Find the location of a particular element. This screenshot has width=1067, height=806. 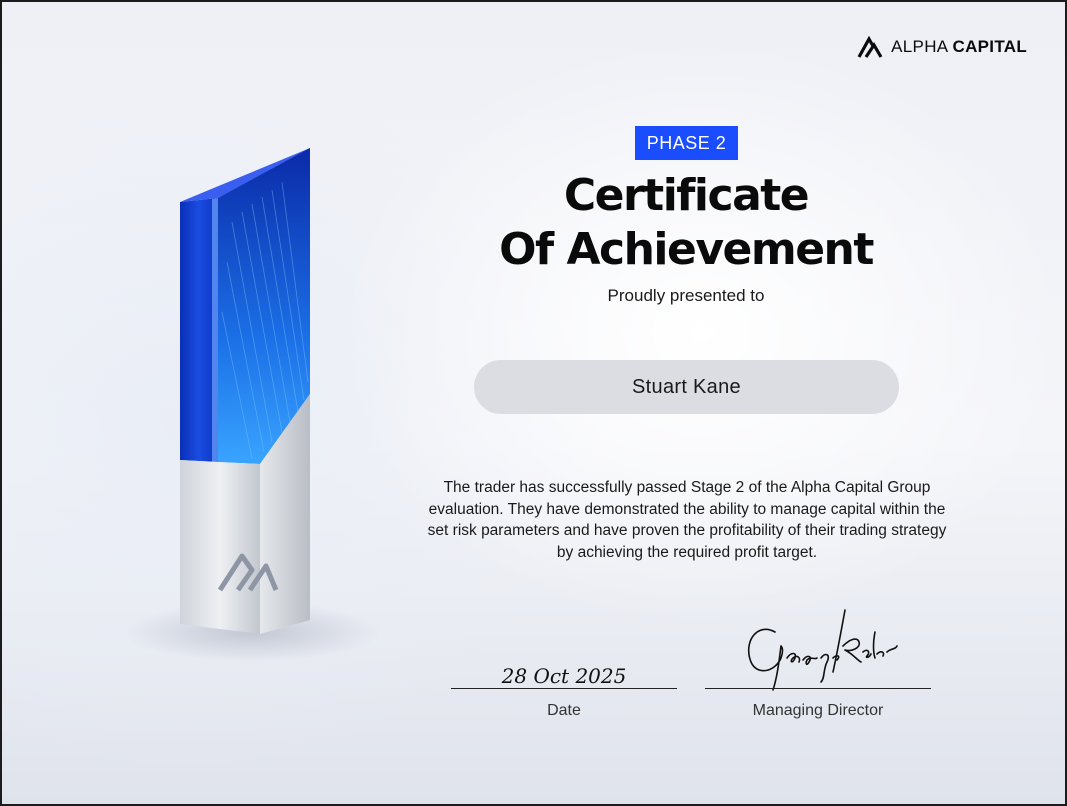

director-signature is located at coordinates (822, 650).